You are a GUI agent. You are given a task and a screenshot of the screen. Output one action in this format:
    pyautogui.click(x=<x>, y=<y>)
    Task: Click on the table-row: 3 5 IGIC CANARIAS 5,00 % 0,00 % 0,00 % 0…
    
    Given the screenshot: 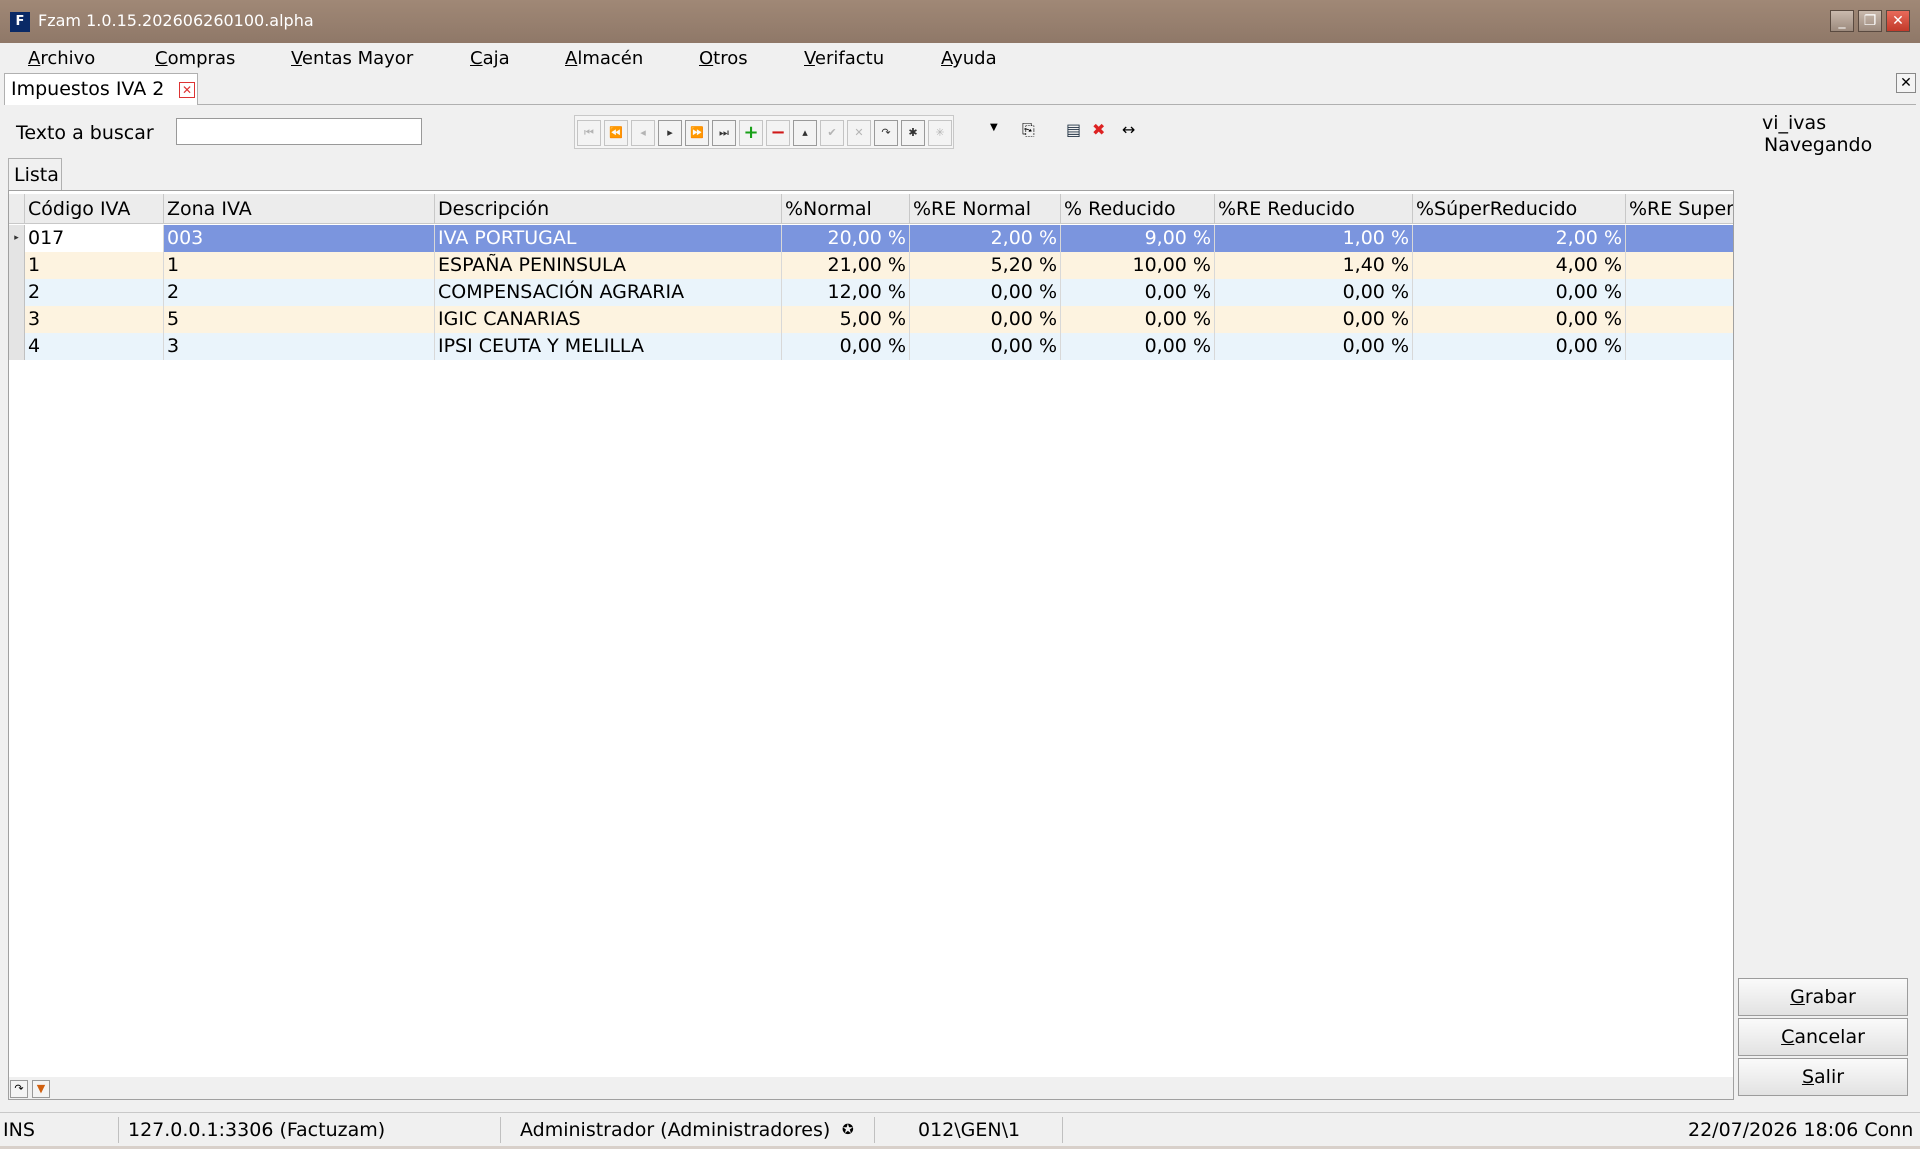 What is the action you would take?
    pyautogui.click(x=871, y=319)
    